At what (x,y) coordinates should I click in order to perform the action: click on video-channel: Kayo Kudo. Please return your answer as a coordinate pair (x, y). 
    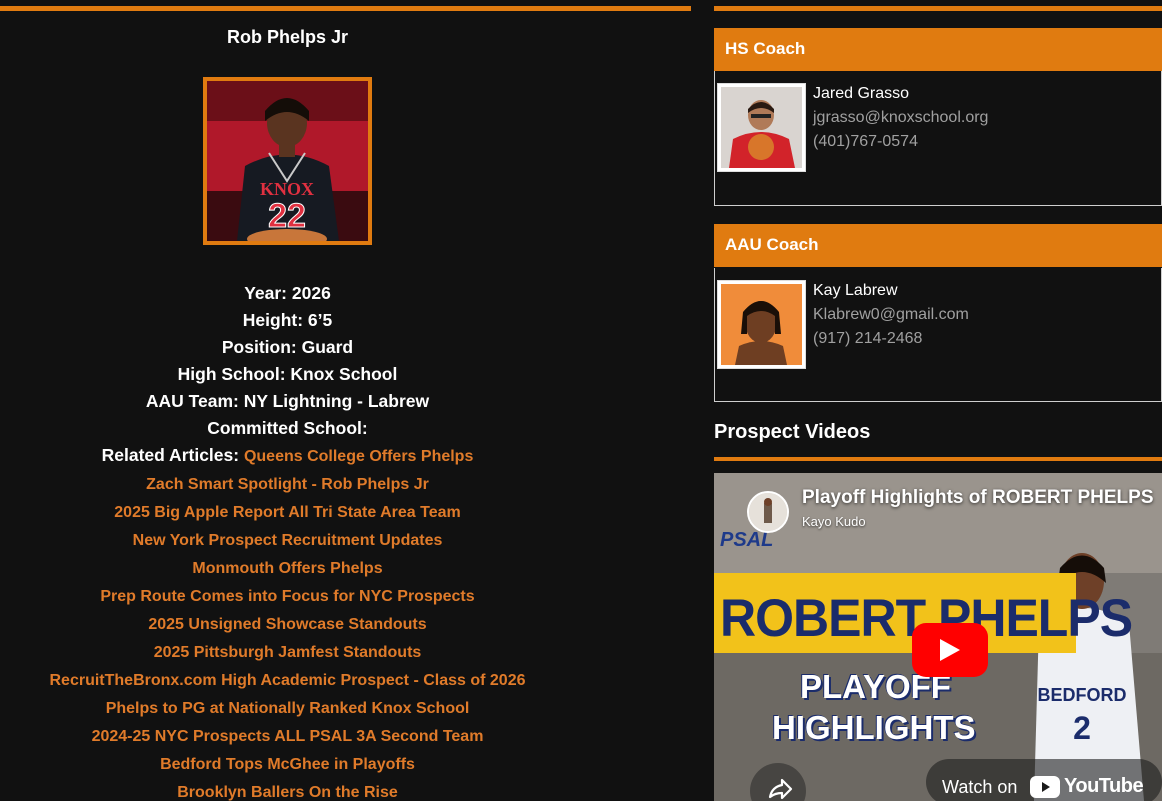
    Looking at the image, I should click on (834, 521).